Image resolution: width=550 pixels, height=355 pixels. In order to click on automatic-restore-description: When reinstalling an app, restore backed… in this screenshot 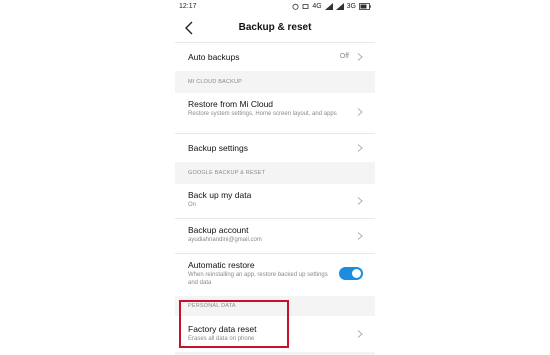, I will do `click(258, 279)`.